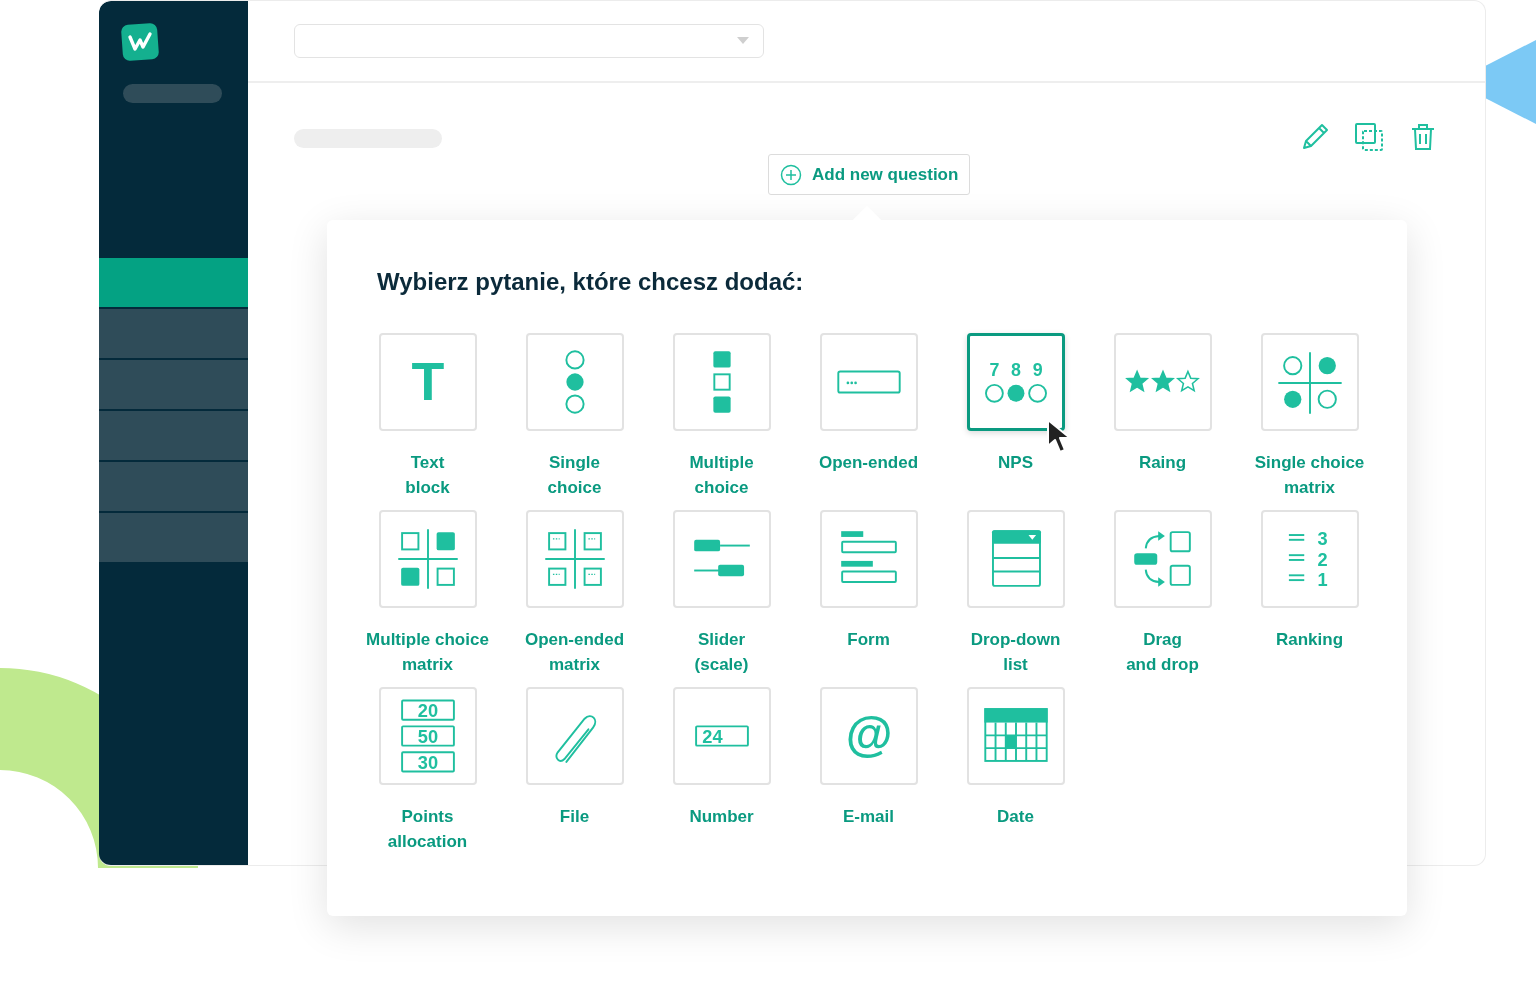 Image resolution: width=1536 pixels, height=999 pixels. Describe the element at coordinates (791, 174) in the screenshot. I see `plus-circle-icon` at that location.